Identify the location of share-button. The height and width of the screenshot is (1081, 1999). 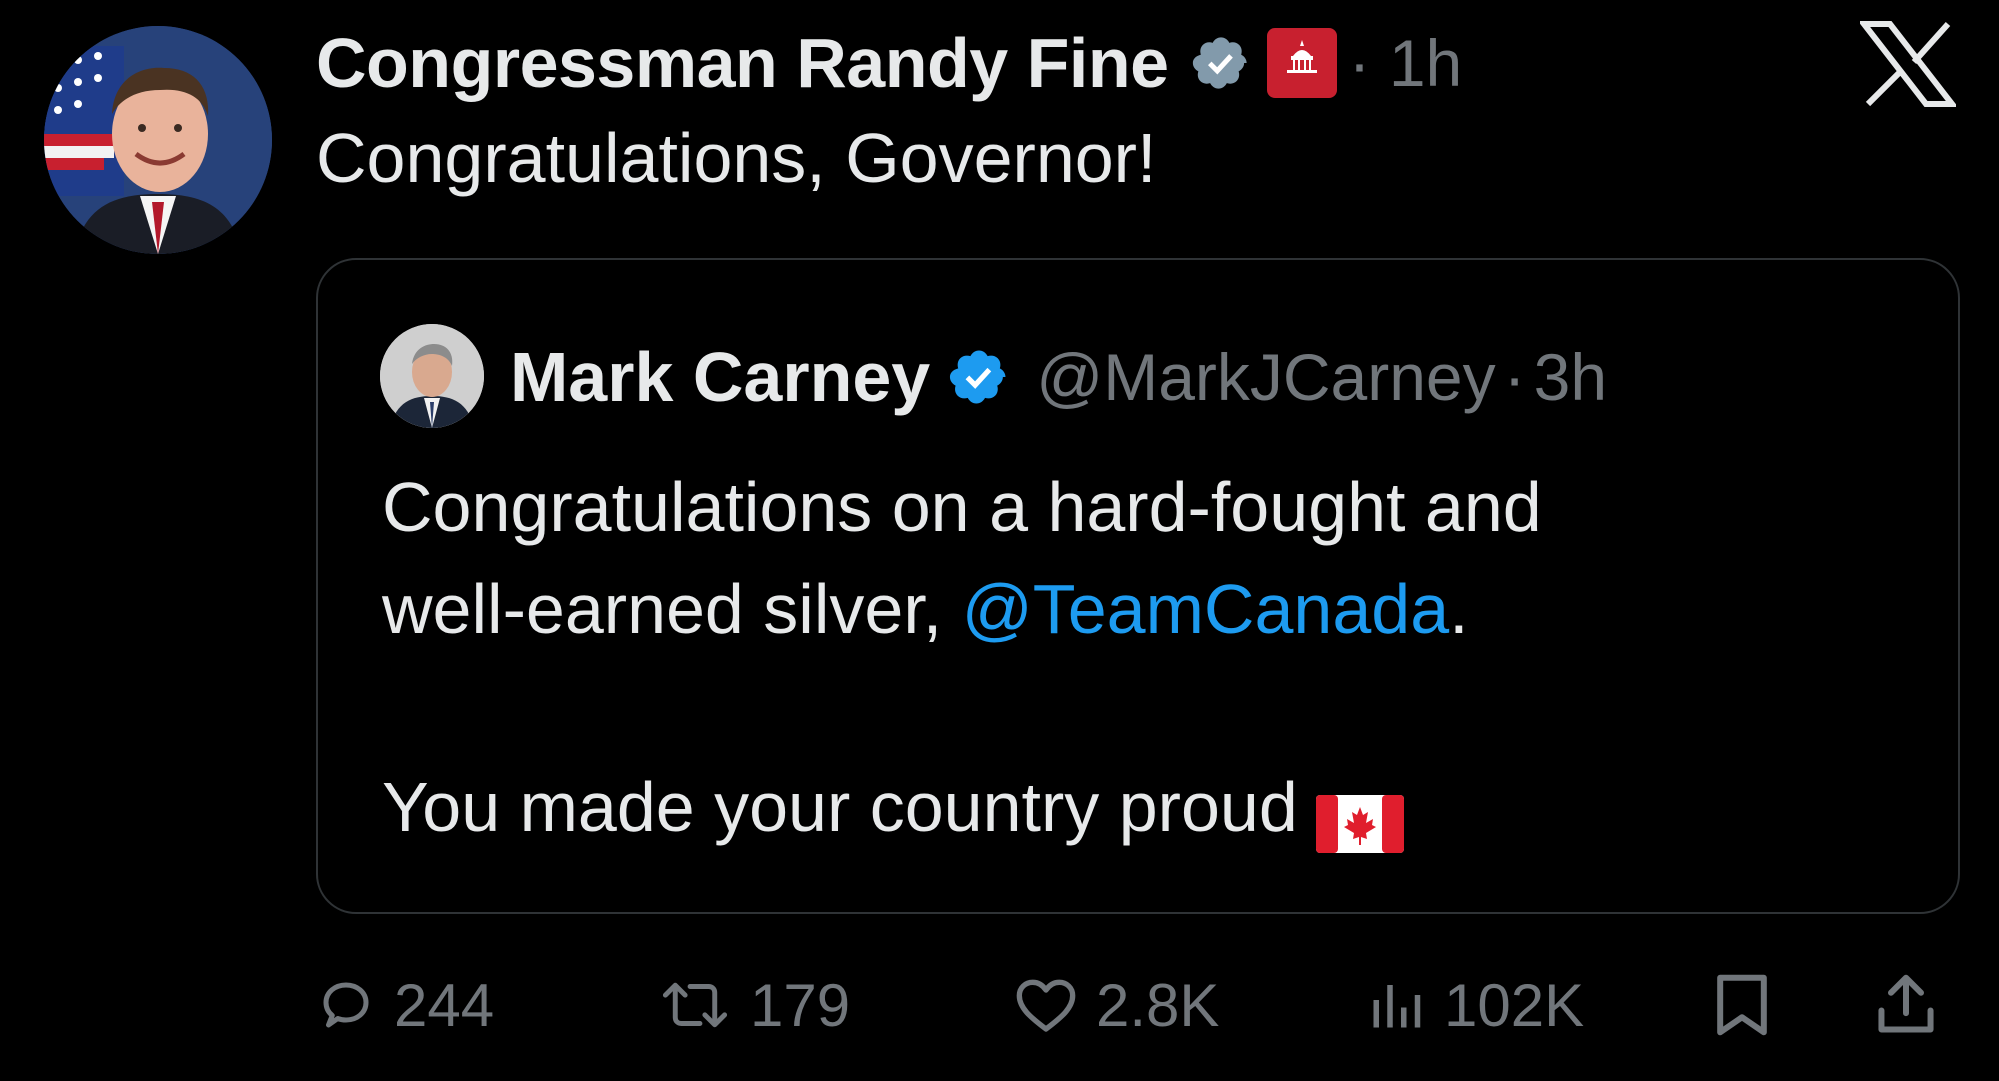
(1906, 1005).